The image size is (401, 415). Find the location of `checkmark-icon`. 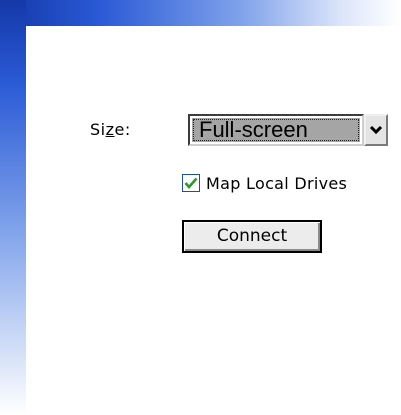

checkmark-icon is located at coordinates (191, 183).